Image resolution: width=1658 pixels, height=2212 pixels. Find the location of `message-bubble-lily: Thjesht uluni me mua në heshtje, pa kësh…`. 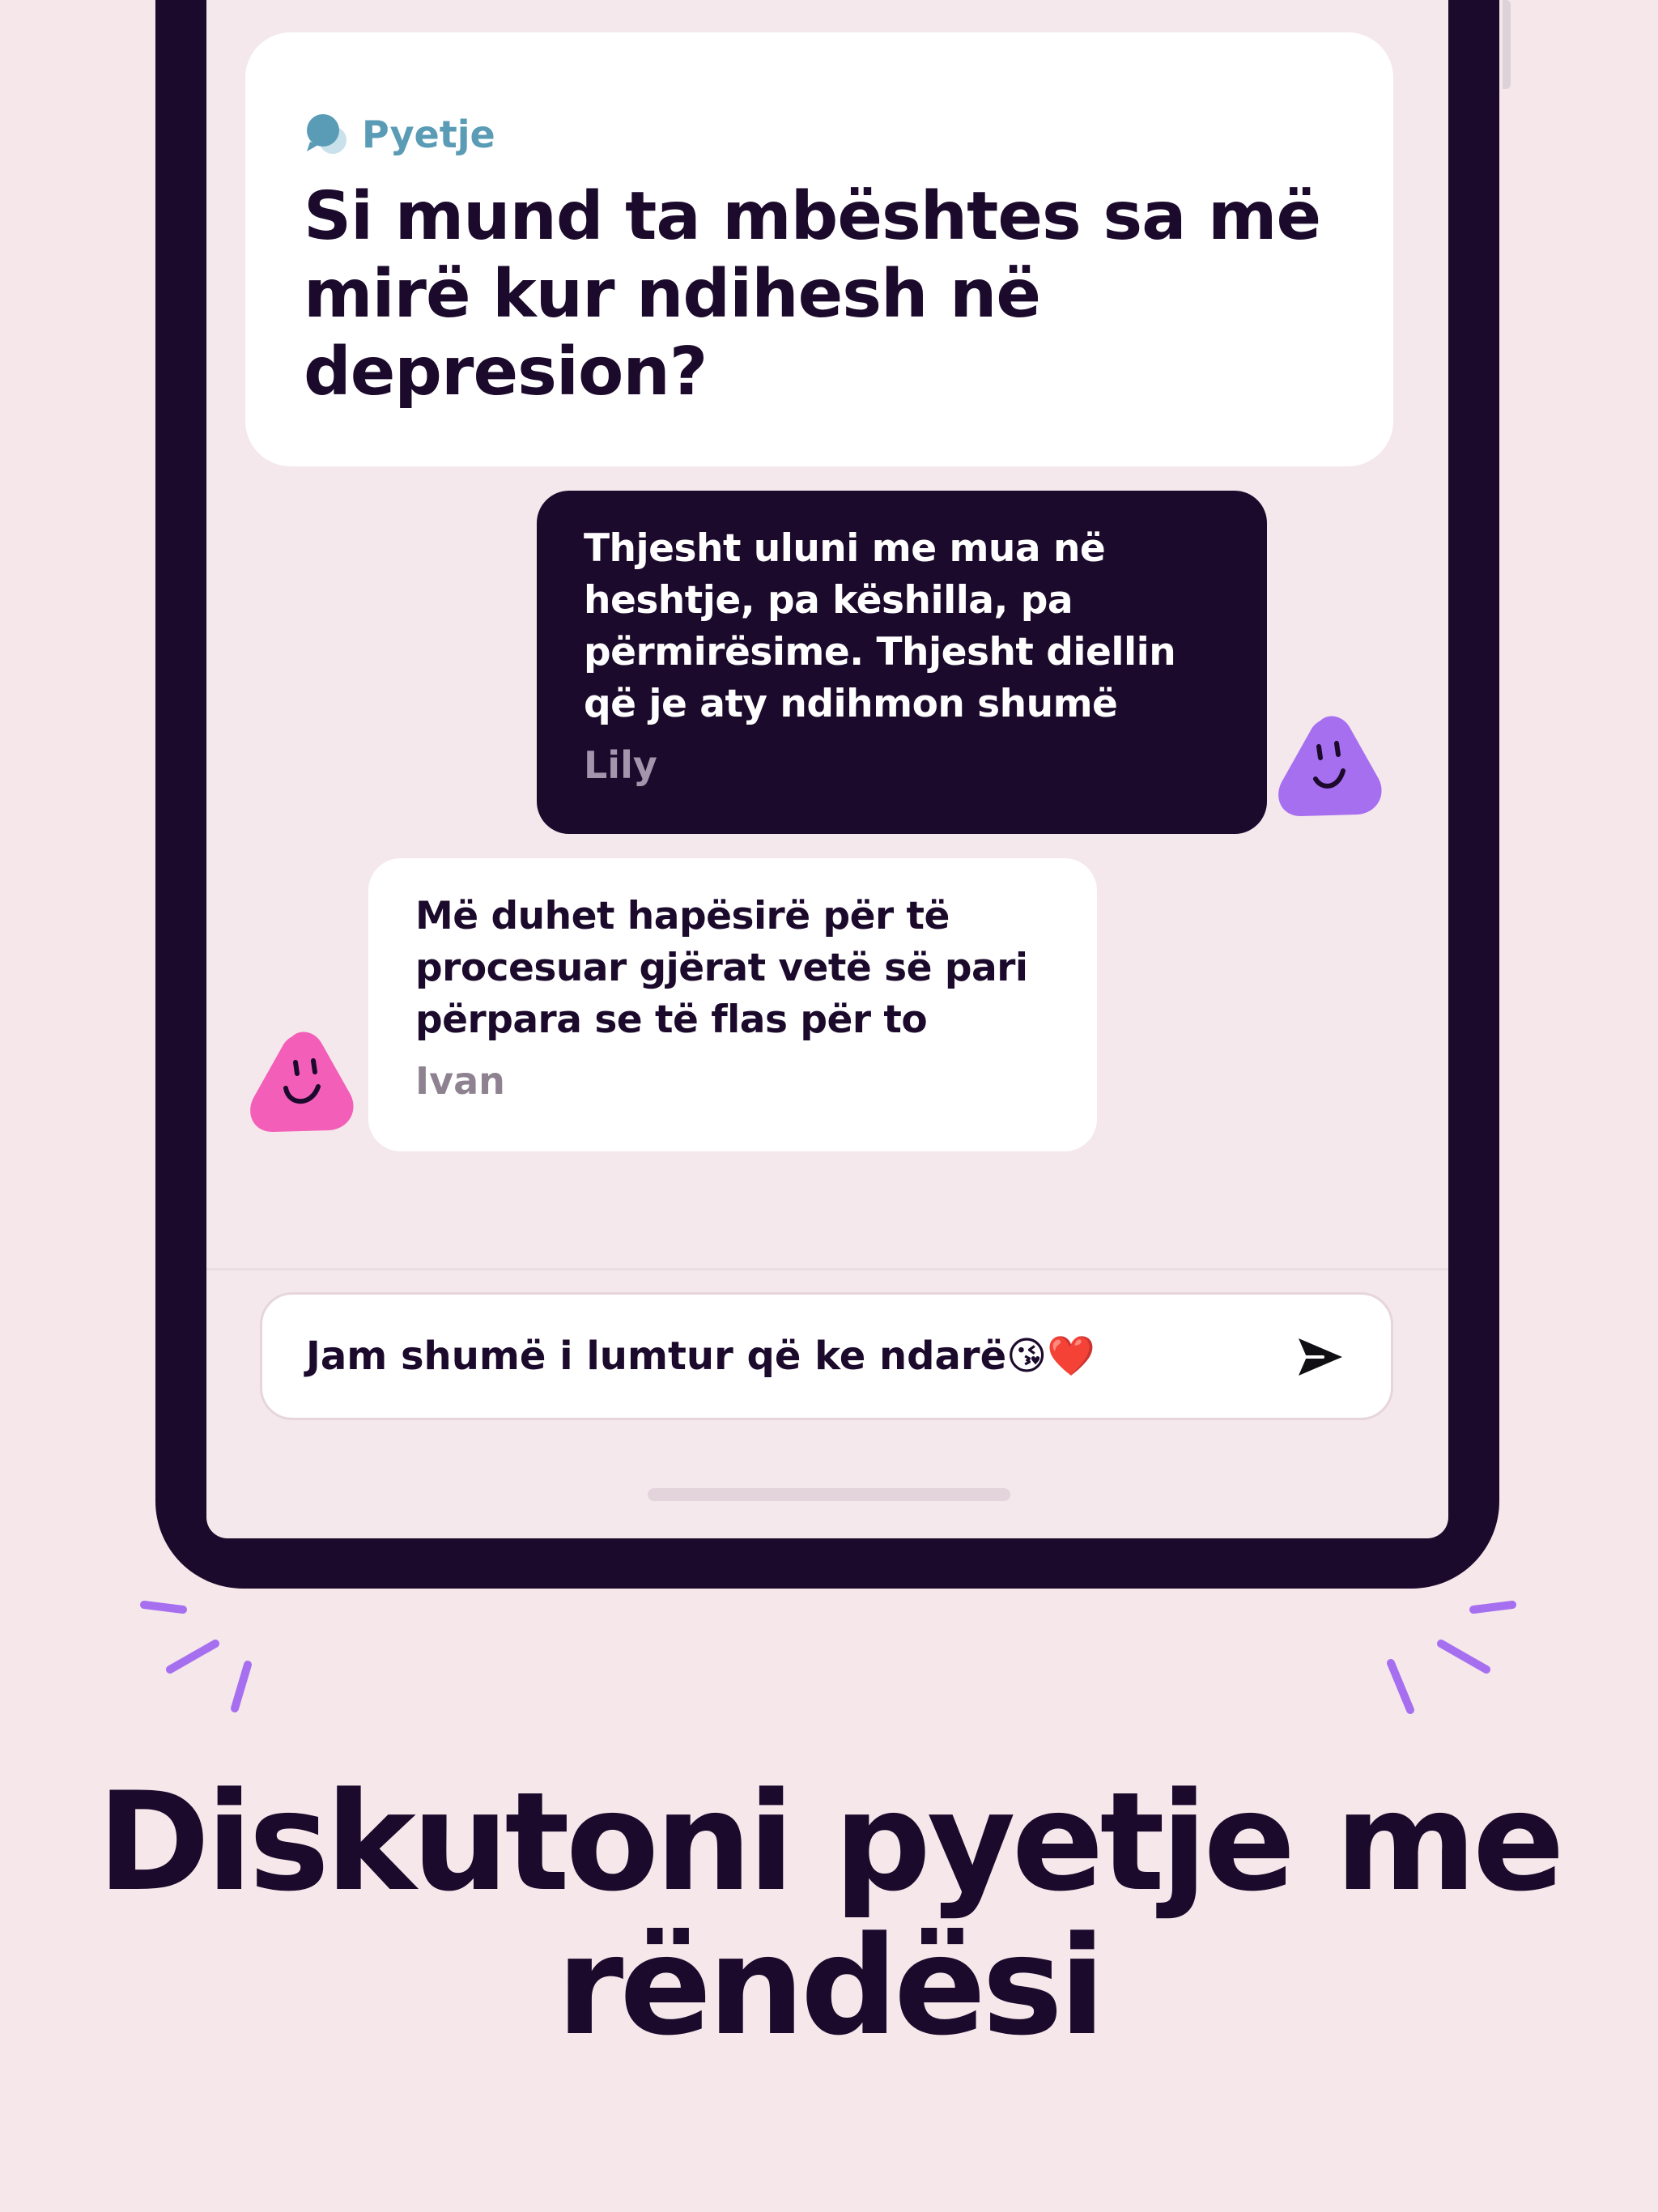

message-bubble-lily: Thjesht uluni me mua në heshtje, pa kësh… is located at coordinates (902, 662).